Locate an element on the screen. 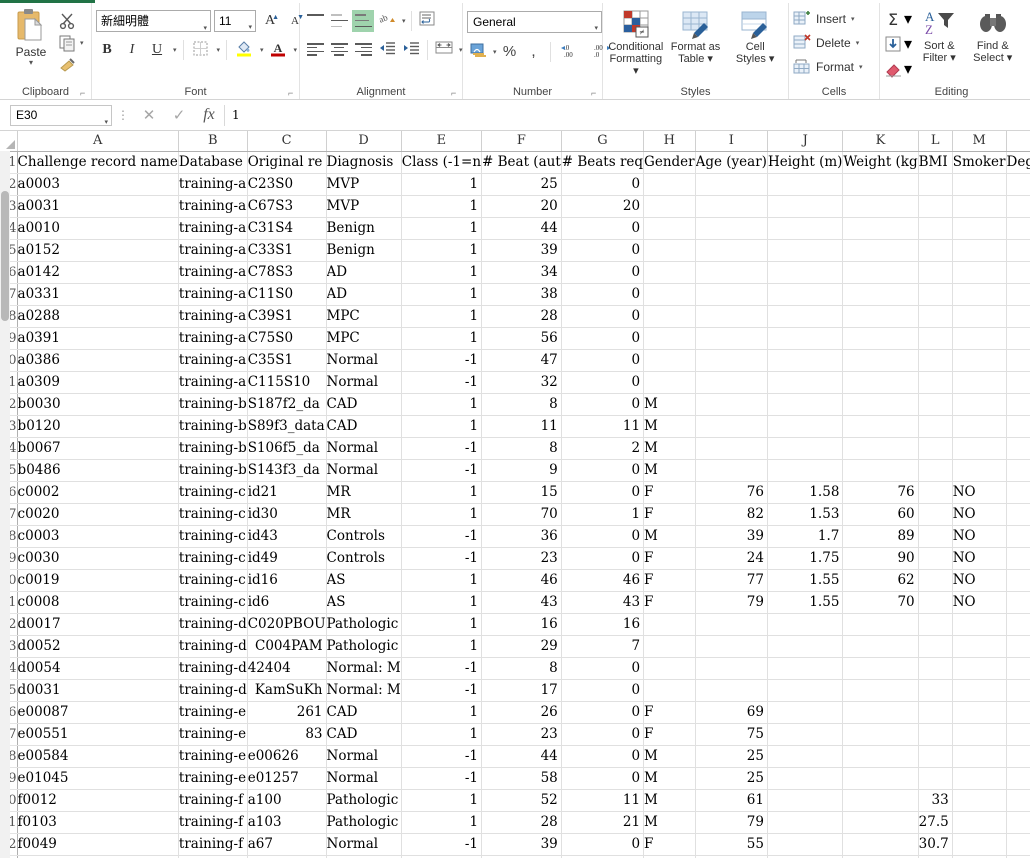  cell-D20: AS is located at coordinates (364, 580).